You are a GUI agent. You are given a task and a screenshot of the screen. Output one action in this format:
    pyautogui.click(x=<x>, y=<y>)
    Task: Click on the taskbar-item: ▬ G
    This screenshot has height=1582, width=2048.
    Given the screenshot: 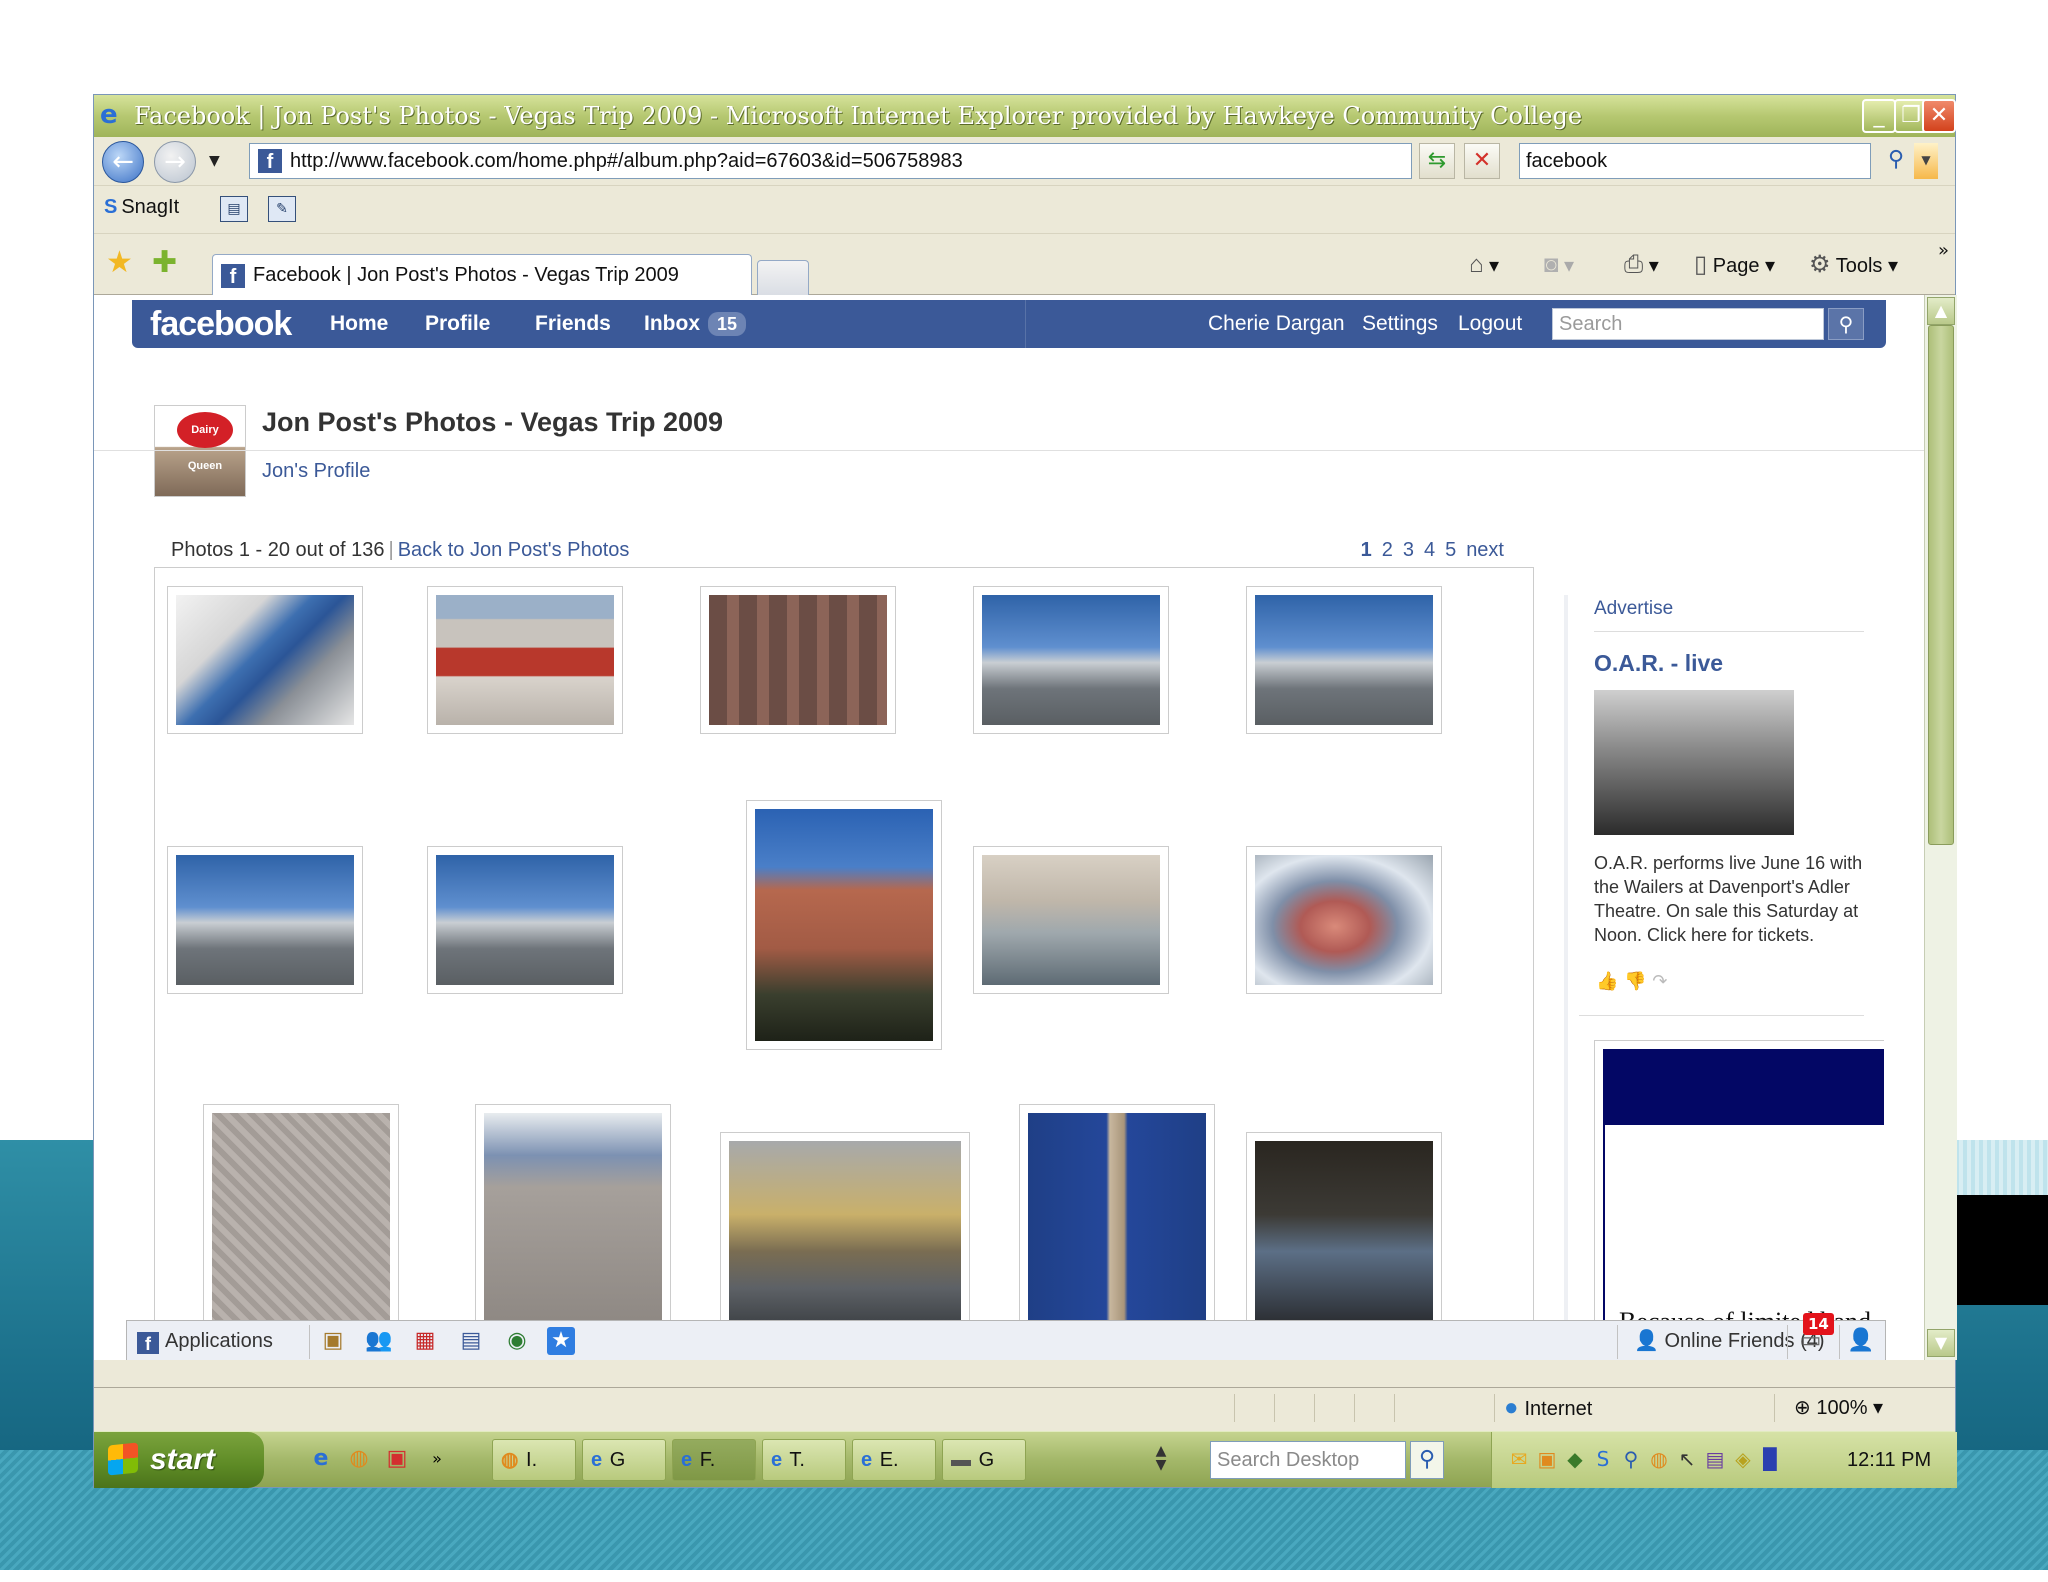 What is the action you would take?
    pyautogui.click(x=984, y=1460)
    